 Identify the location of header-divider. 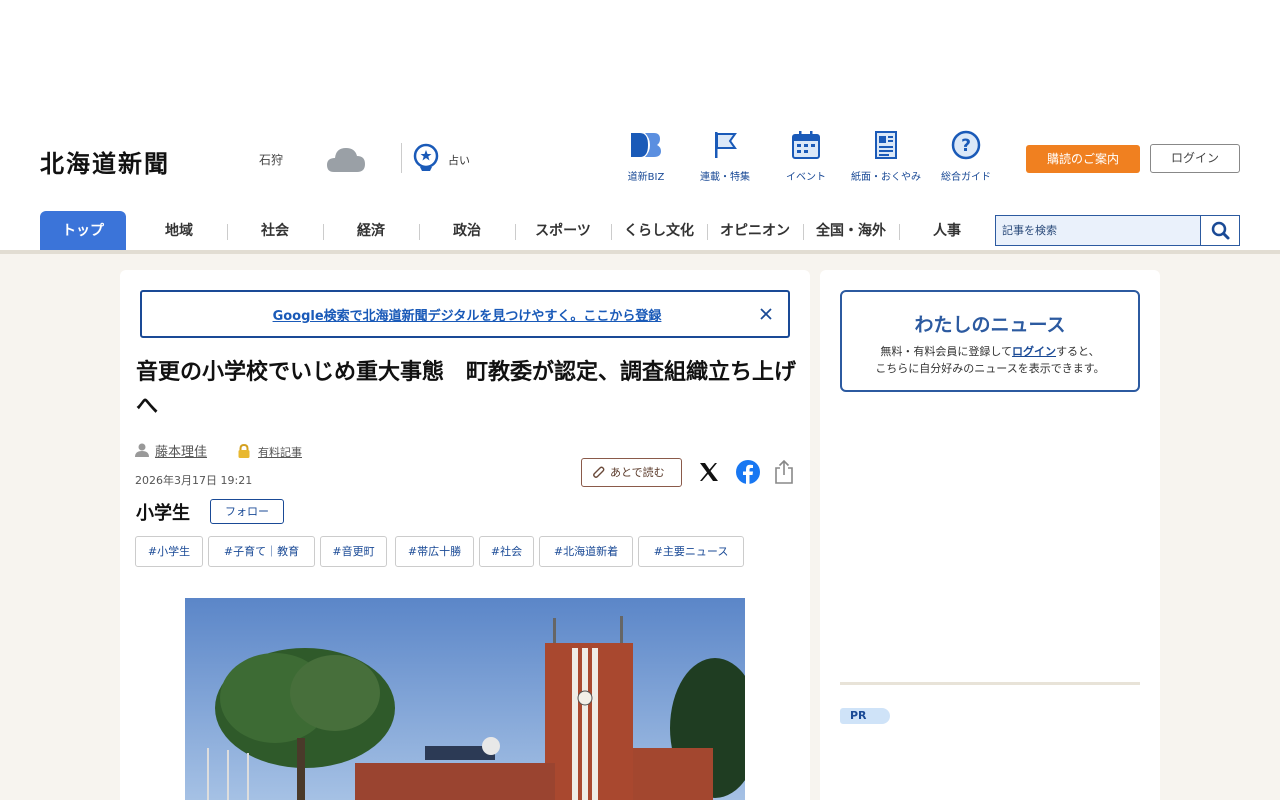
(401, 158).